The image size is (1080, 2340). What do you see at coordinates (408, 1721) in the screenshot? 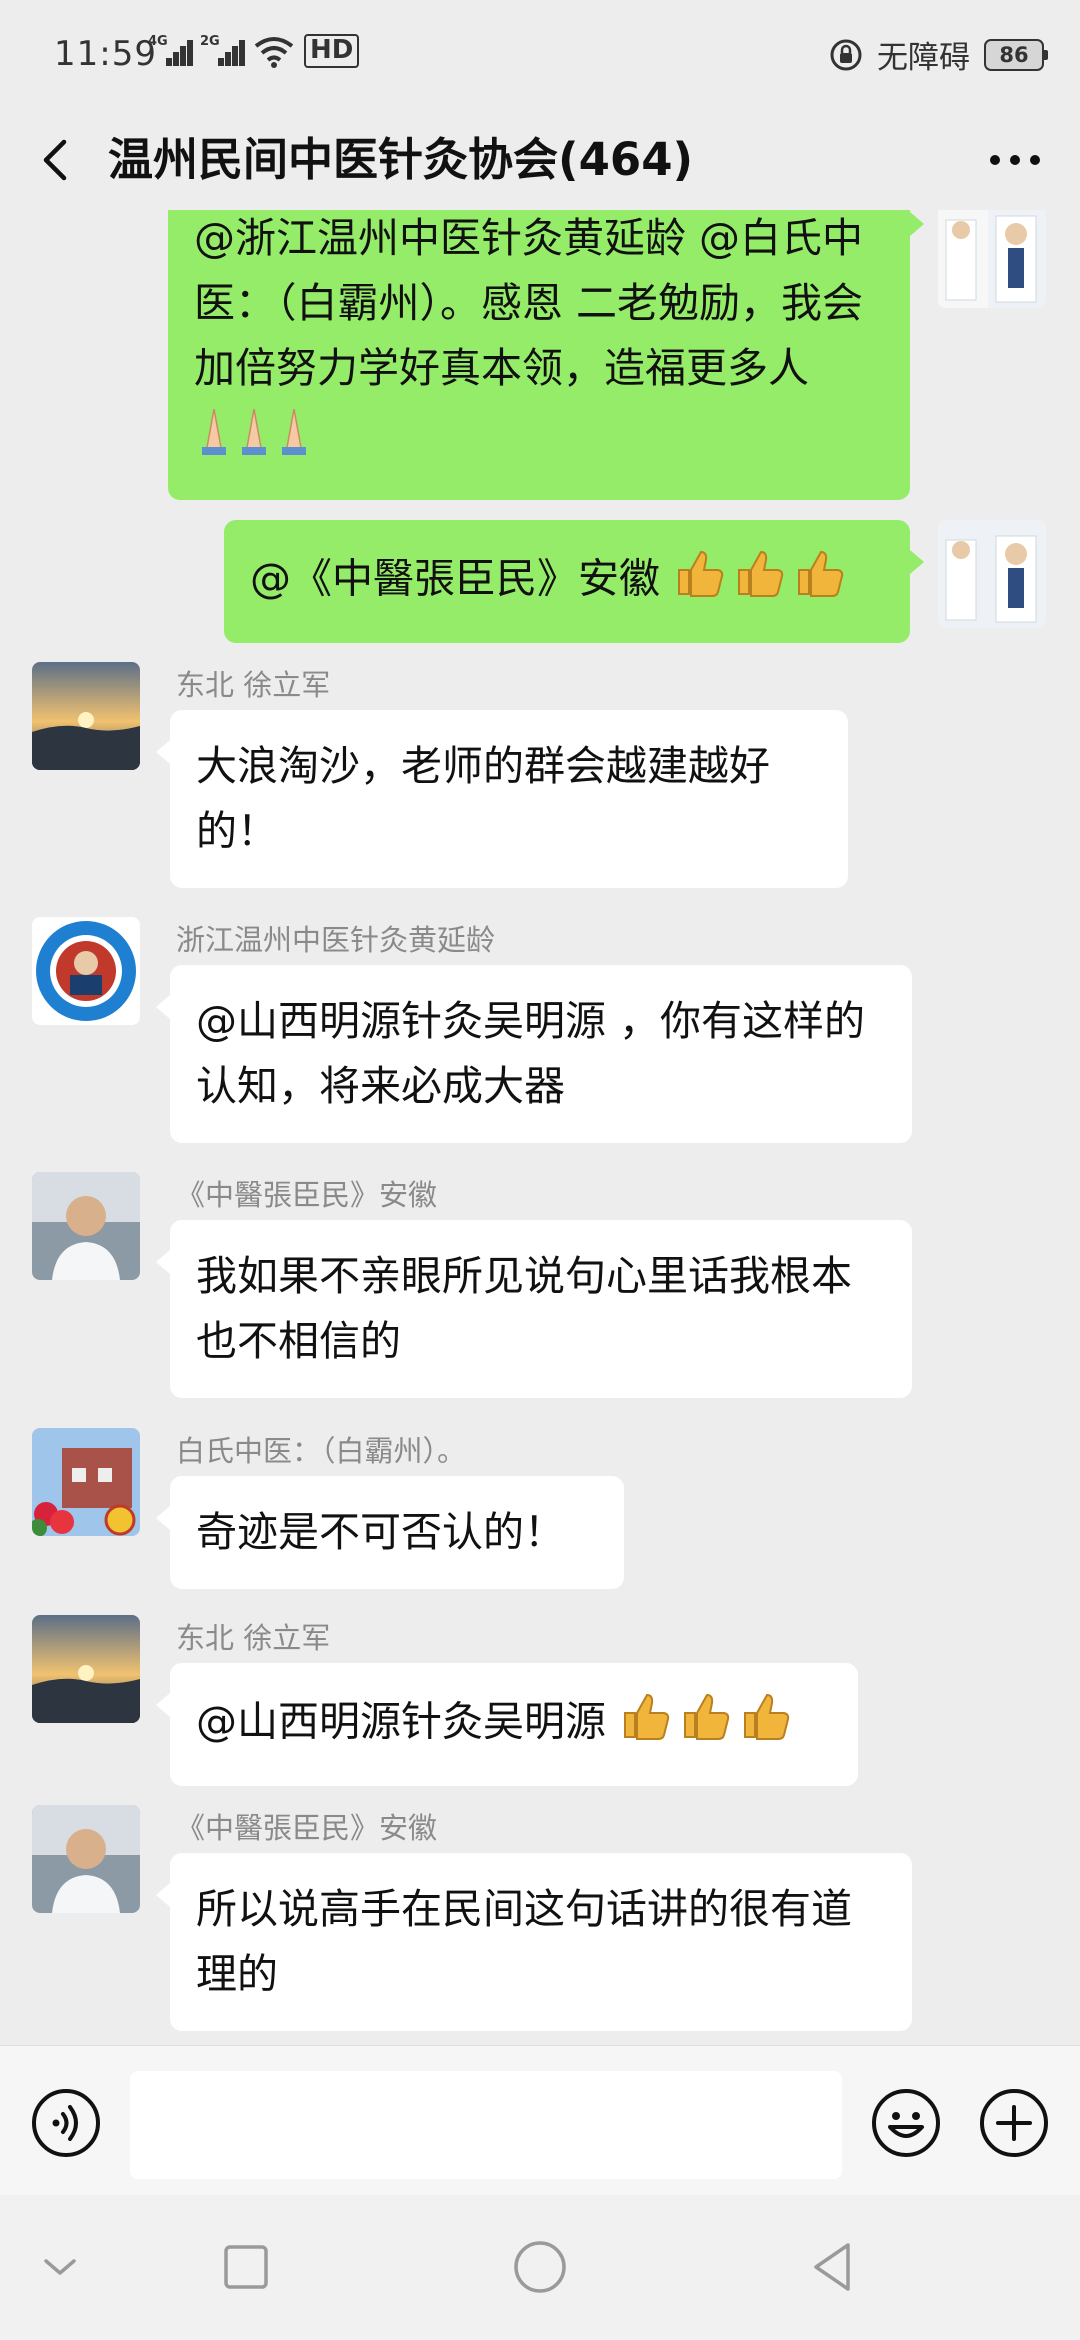
I see `message-text: @山西明源针灸吴明源` at bounding box center [408, 1721].